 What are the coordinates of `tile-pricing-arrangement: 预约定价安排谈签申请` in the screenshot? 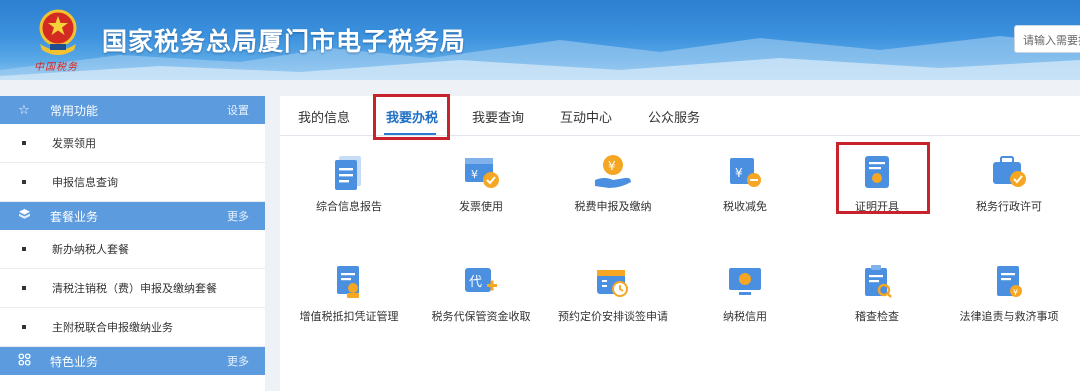 It's located at (613, 293).